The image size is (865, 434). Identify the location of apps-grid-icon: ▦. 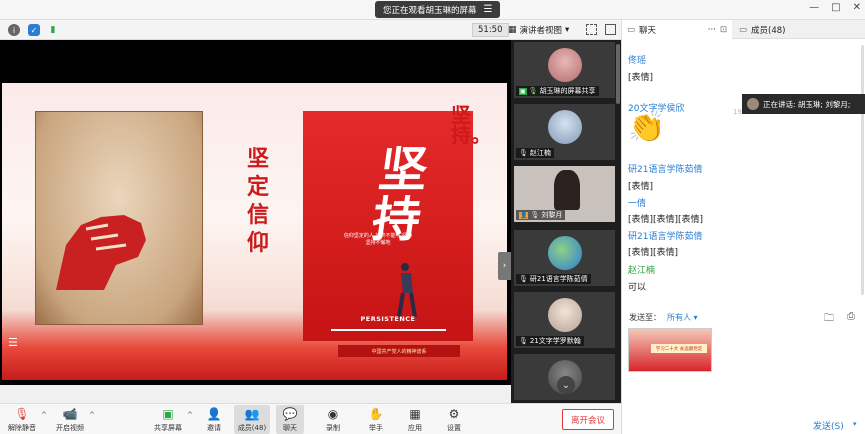
(415, 413).